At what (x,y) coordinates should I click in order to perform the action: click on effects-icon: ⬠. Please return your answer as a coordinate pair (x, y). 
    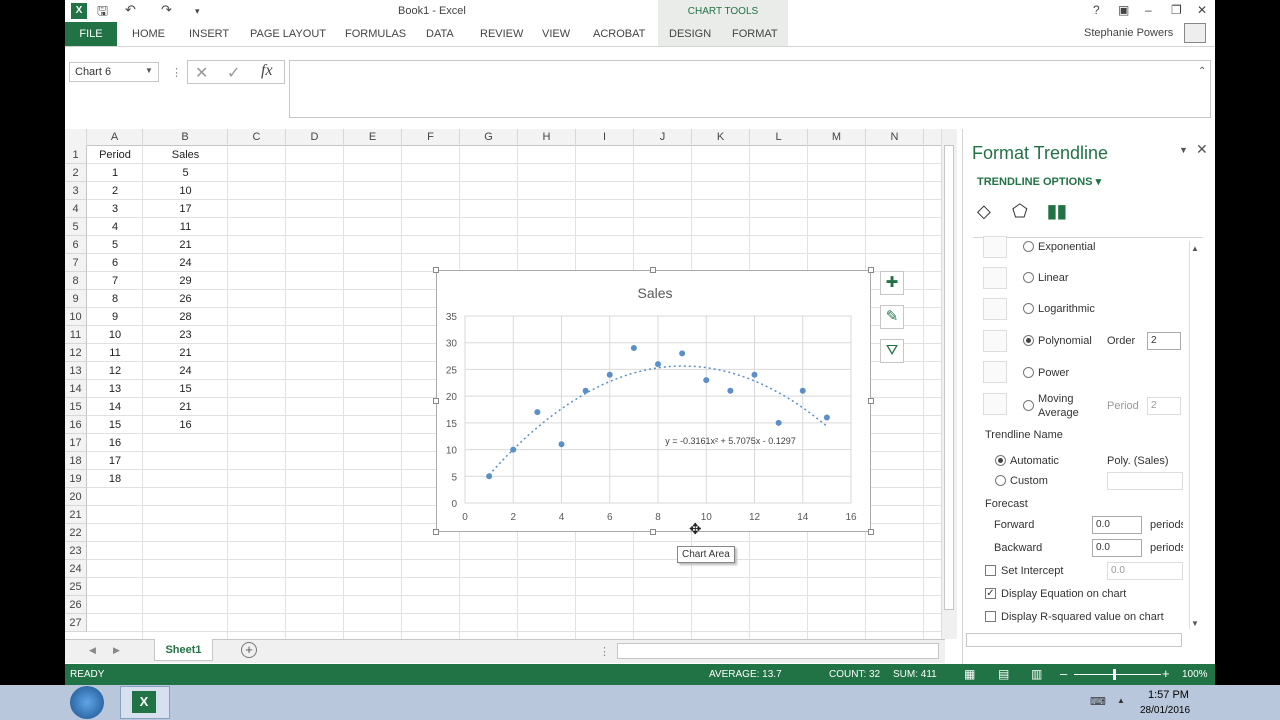
    Looking at the image, I should click on (1020, 211).